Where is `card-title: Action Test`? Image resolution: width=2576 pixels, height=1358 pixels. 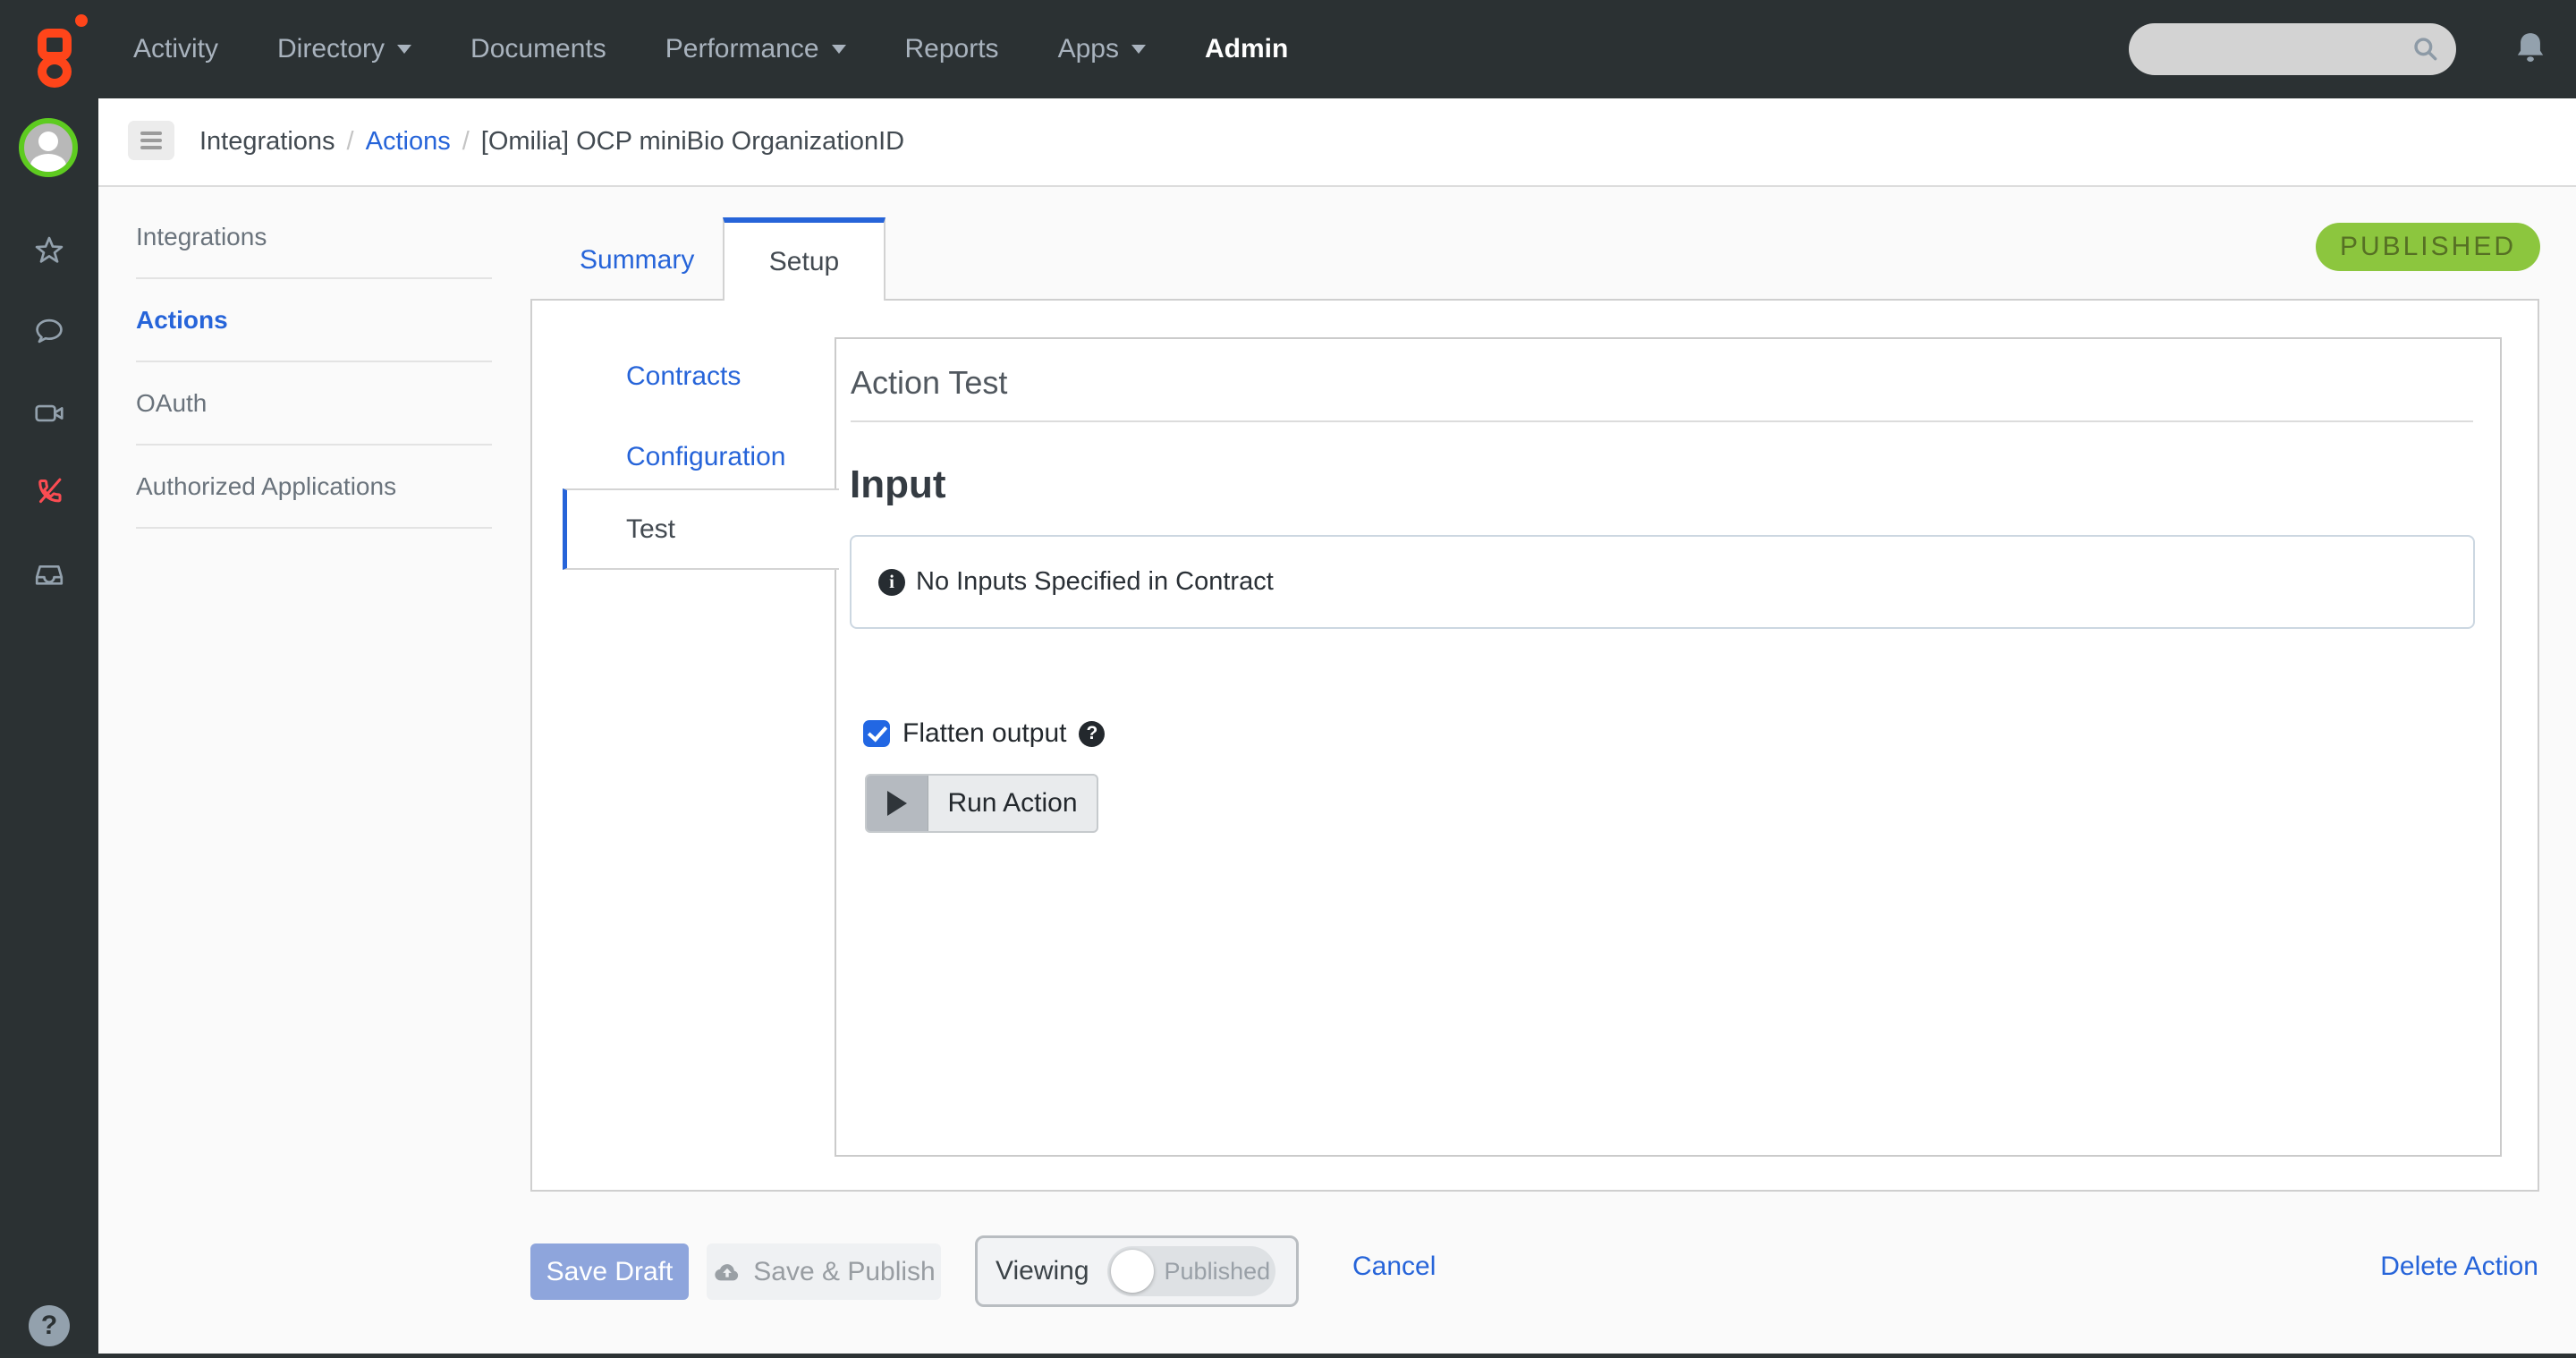
card-title: Action Test is located at coordinates (929, 382).